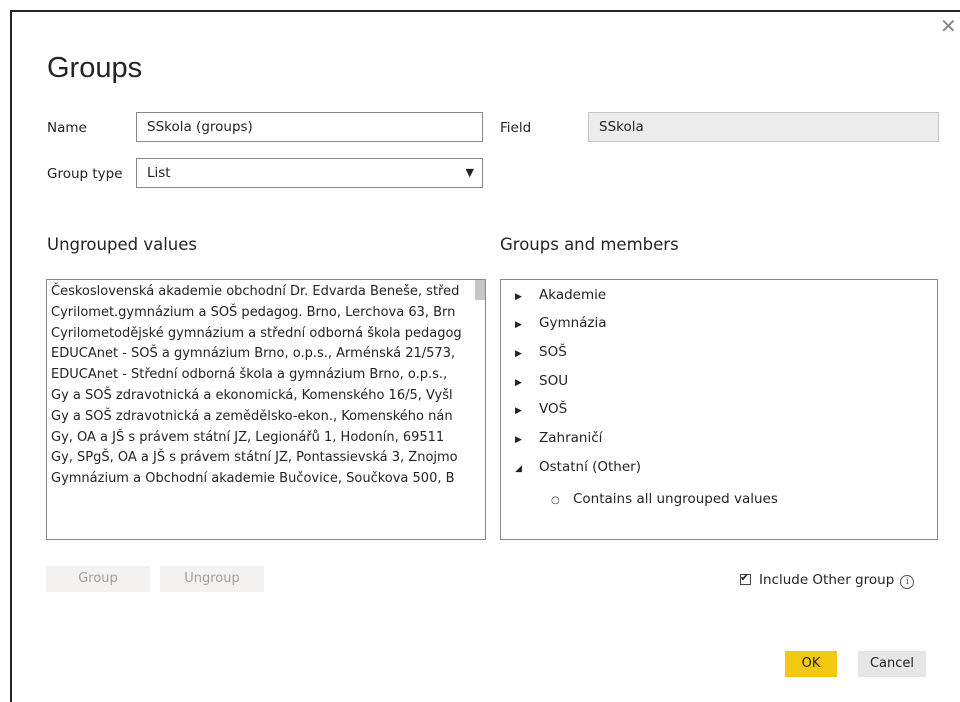  I want to click on checkmark-icon: ✔, so click(745, 577).